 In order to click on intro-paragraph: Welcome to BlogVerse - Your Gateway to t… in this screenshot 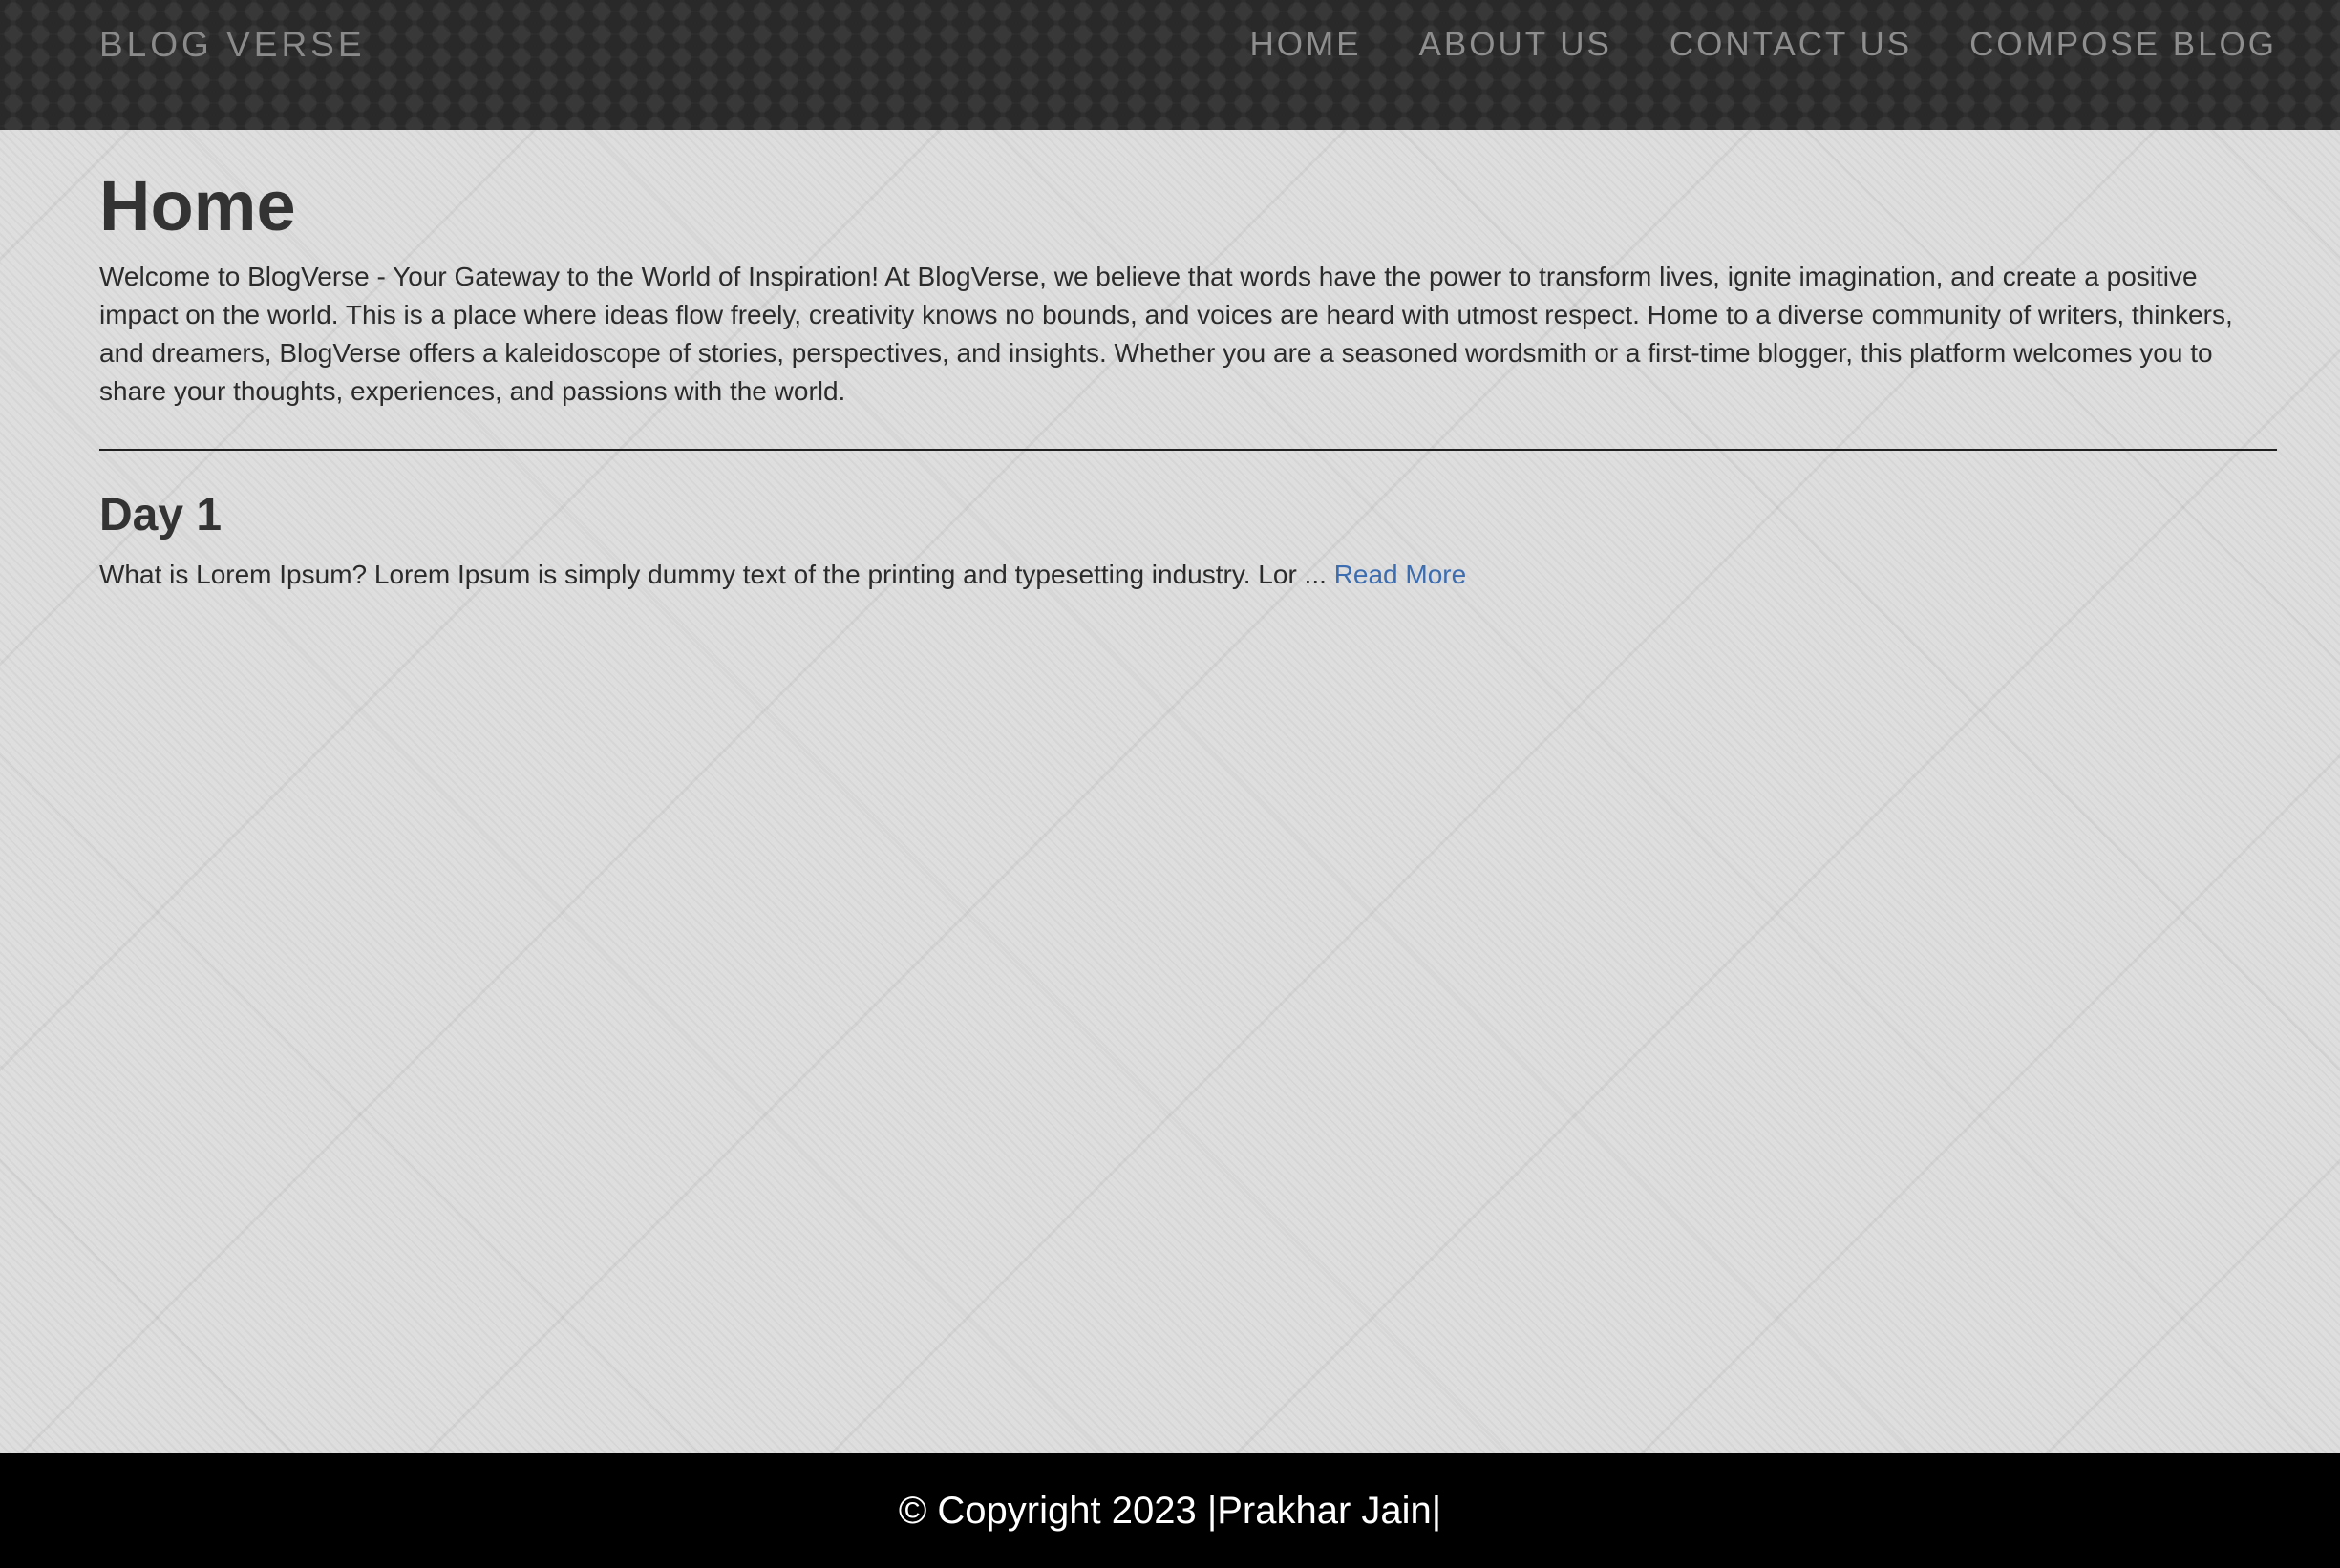, I will do `click(1166, 334)`.